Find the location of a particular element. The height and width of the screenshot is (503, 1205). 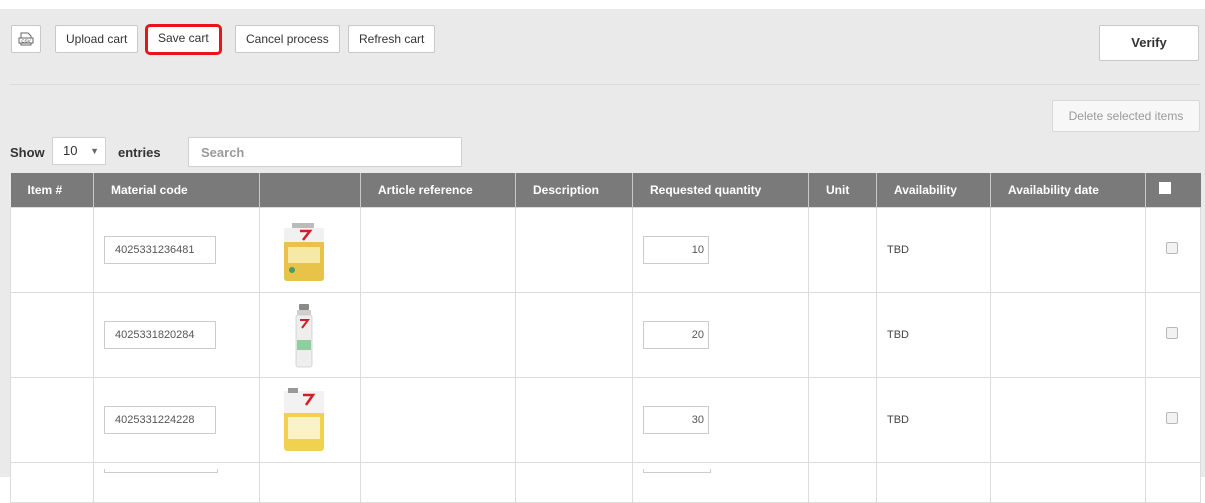

col-unit: Unit is located at coordinates (842, 190).